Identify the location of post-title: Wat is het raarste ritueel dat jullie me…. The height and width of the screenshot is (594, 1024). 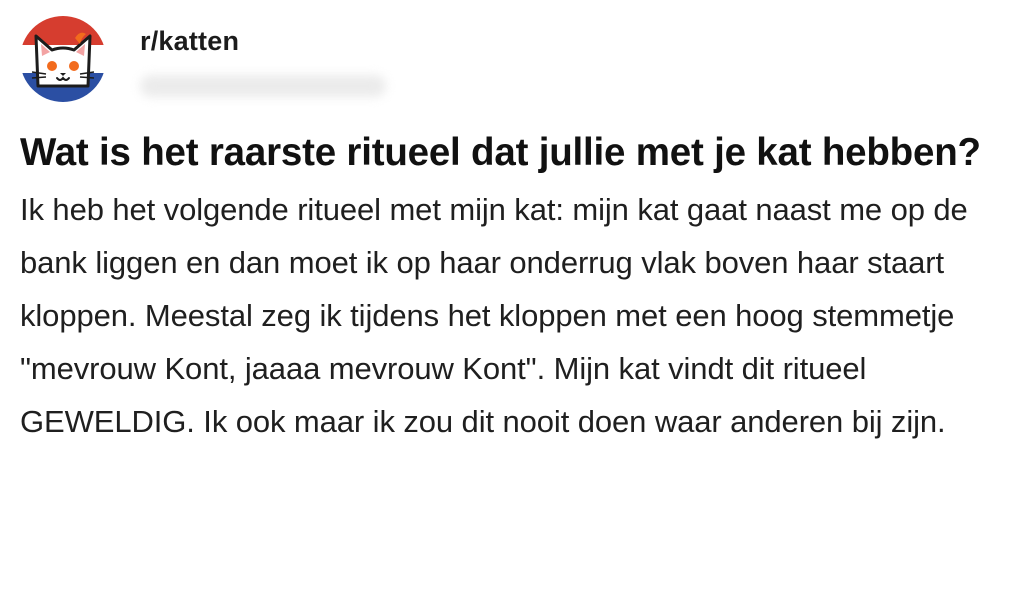
(510, 152).